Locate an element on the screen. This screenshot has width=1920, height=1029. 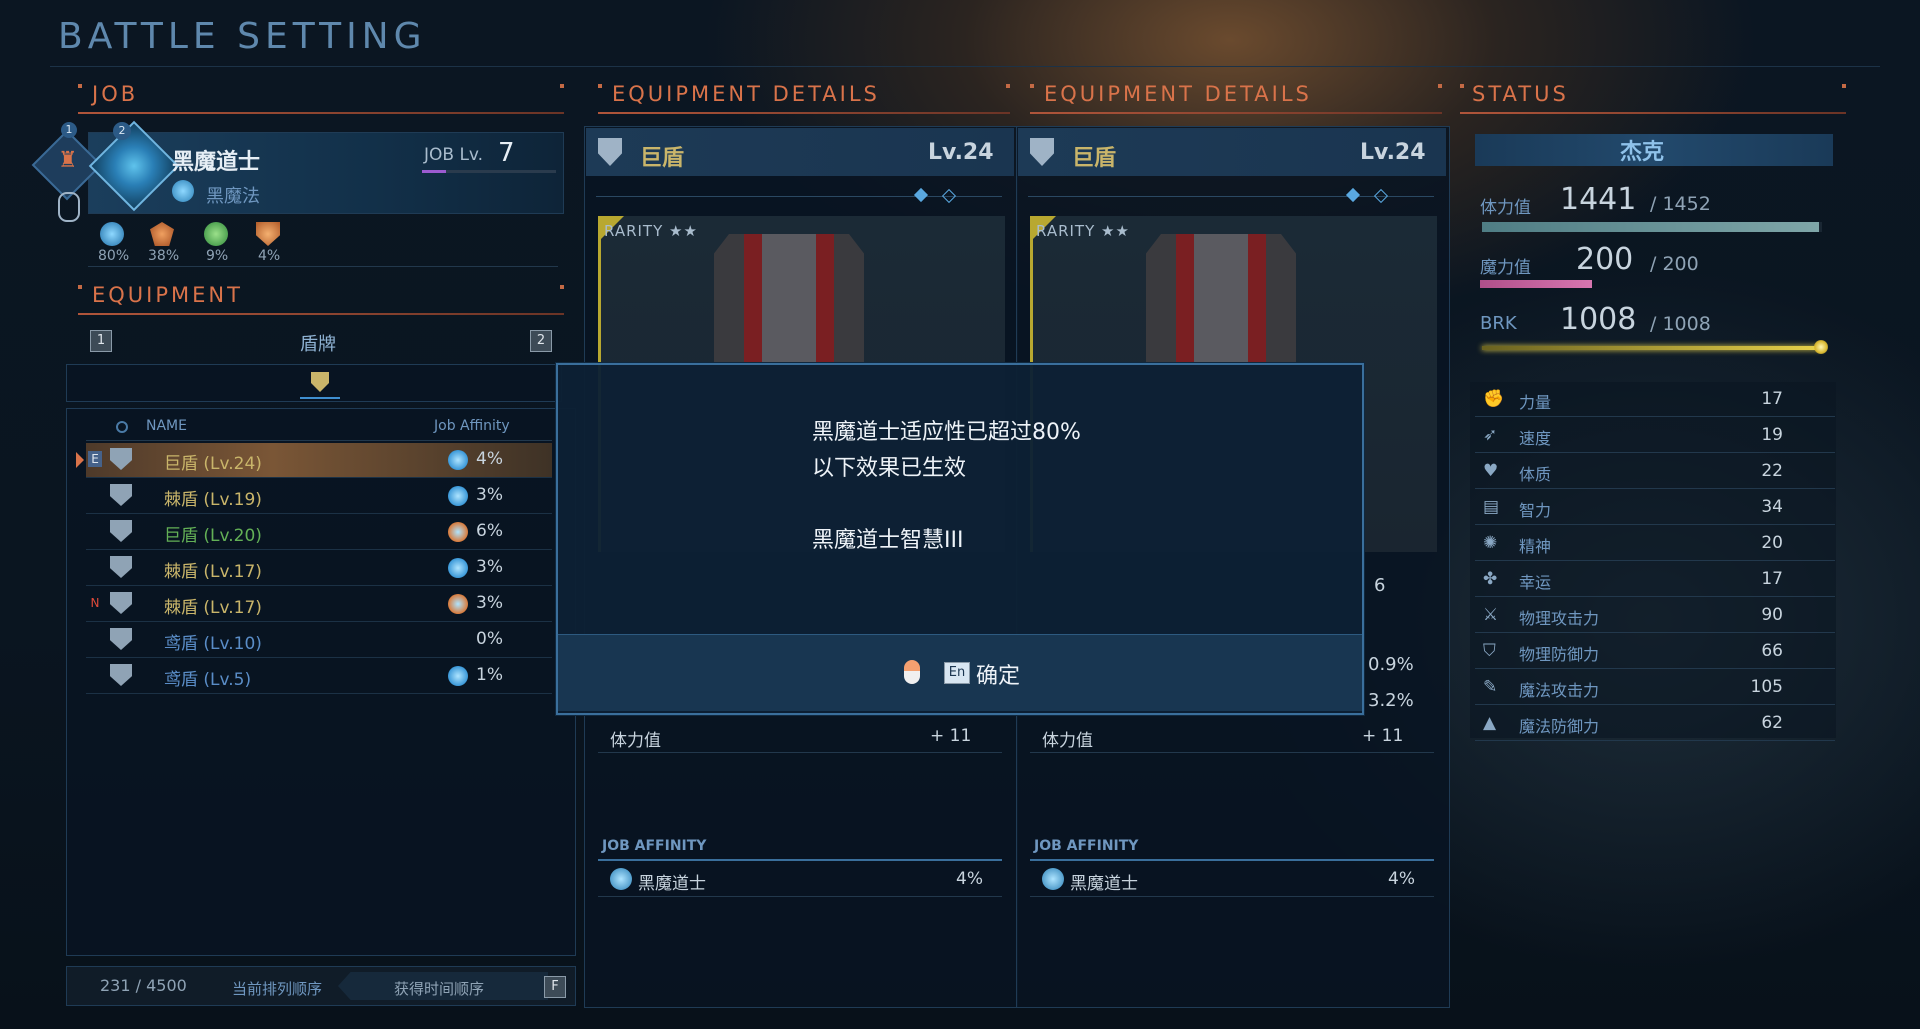
equipment-row: 鸢盾 (Lv.5) 1% is located at coordinates (319, 676).